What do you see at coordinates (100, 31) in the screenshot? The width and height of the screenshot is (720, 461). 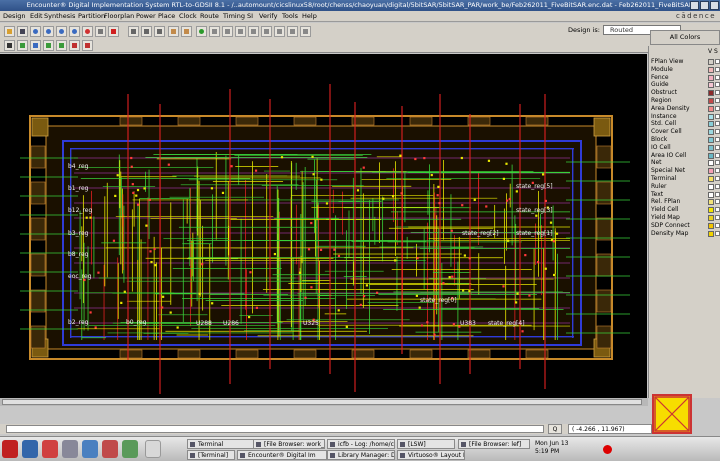 I see `ruler-icon` at bounding box center [100, 31].